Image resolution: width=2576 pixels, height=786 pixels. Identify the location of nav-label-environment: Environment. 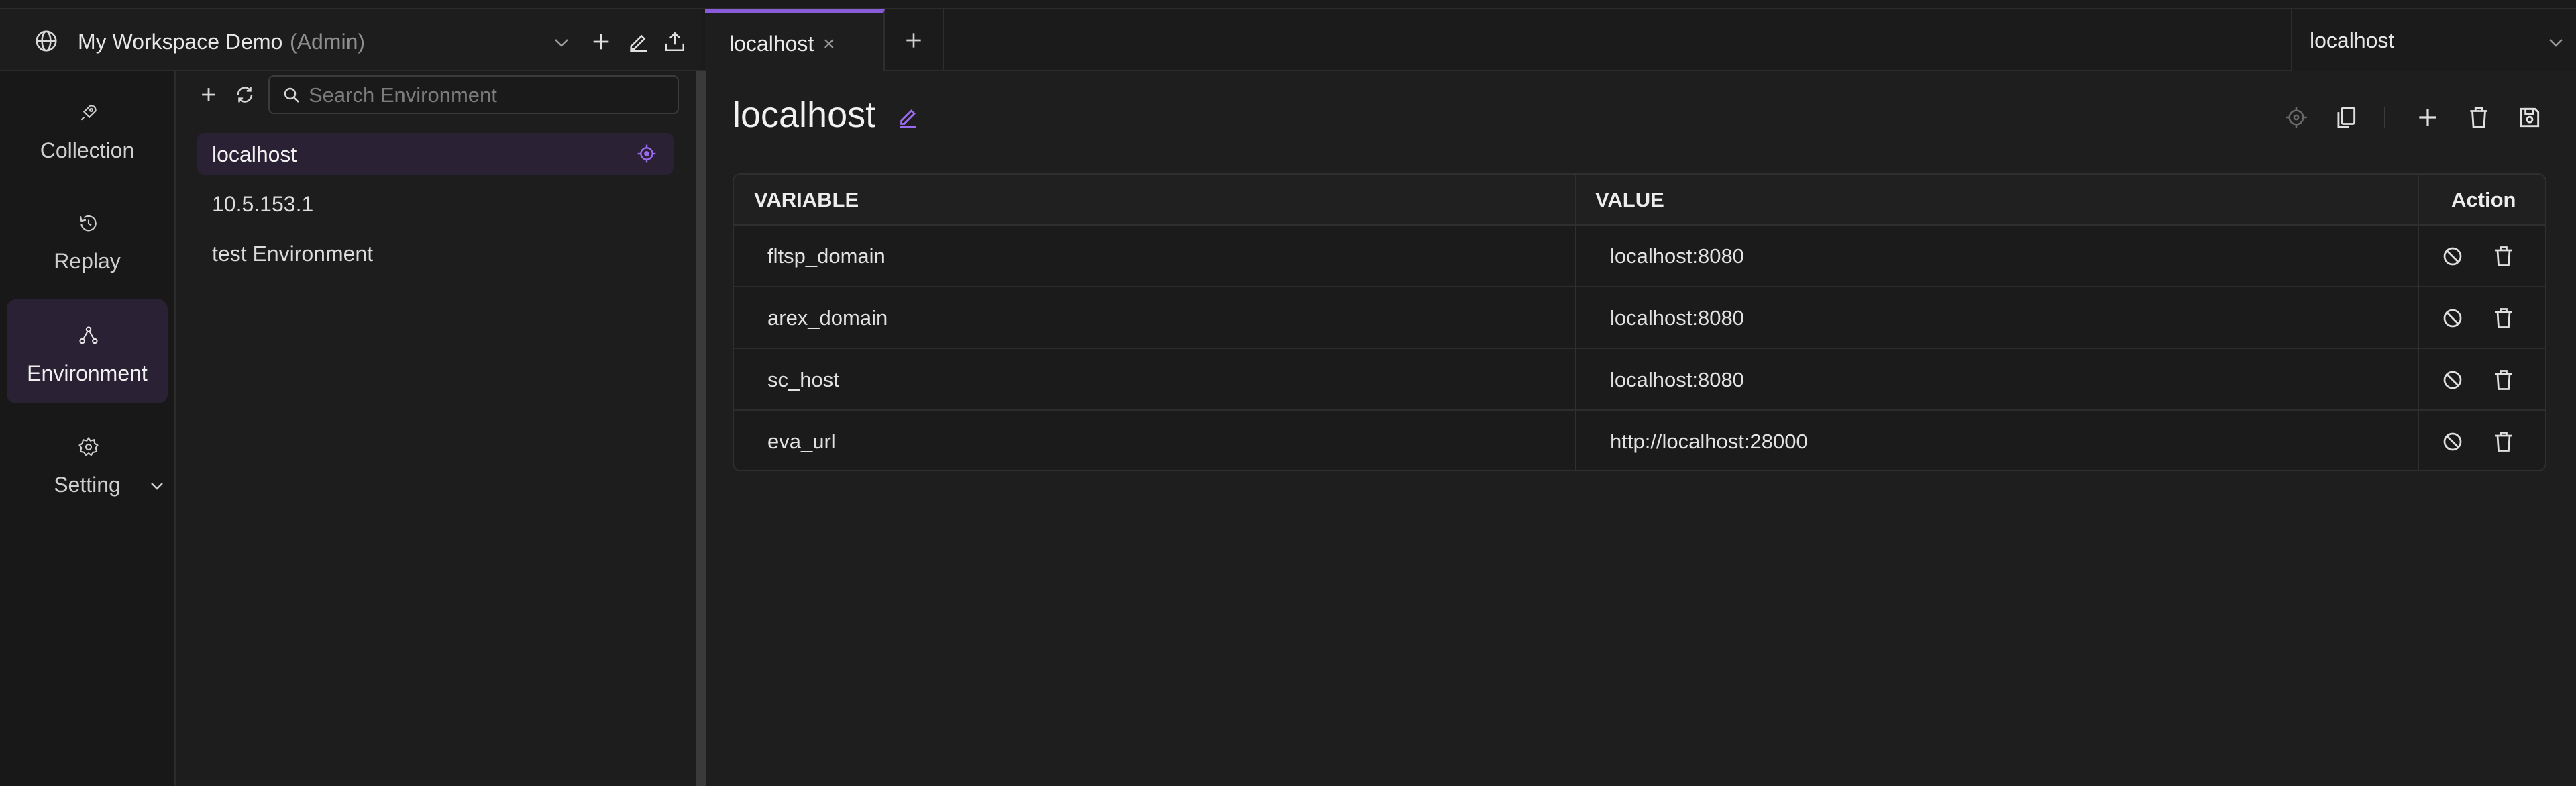
(87, 373).